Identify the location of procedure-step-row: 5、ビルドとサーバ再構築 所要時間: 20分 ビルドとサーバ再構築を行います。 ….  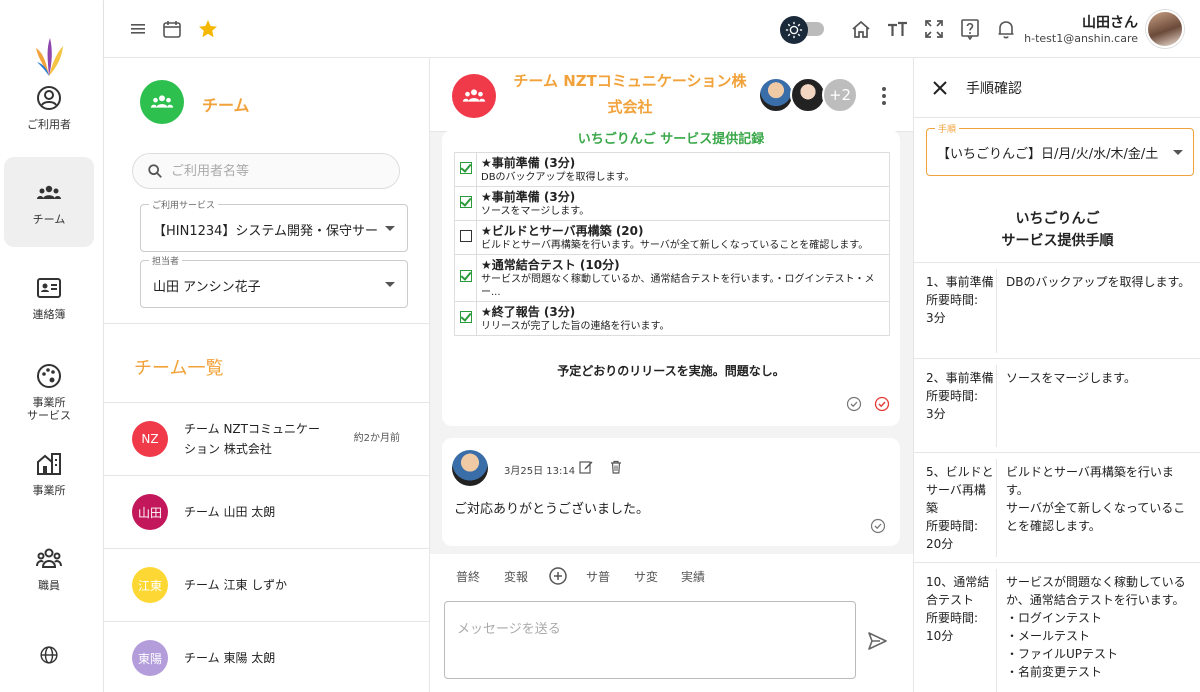
(1057, 507).